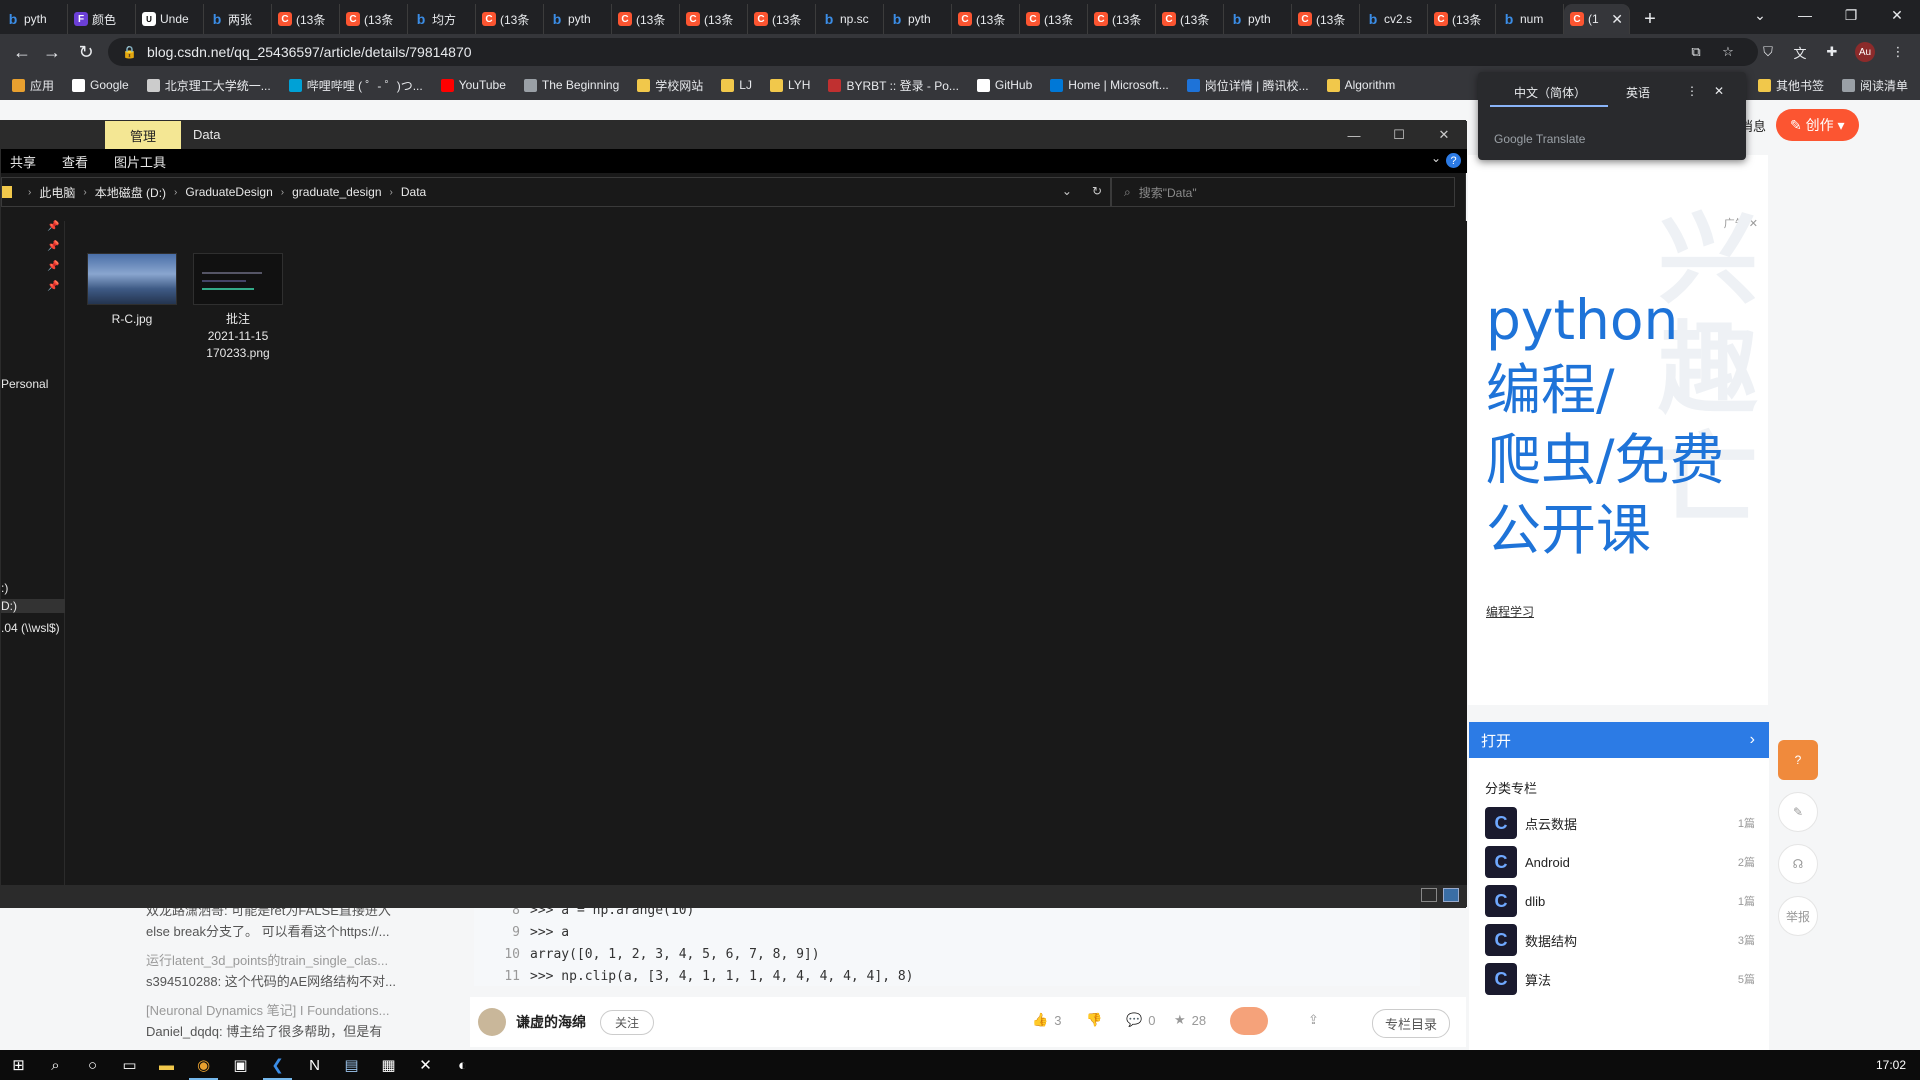 Image resolution: width=1920 pixels, height=1080 pixels. I want to click on file-explorer-icon: ▬, so click(166, 1065).